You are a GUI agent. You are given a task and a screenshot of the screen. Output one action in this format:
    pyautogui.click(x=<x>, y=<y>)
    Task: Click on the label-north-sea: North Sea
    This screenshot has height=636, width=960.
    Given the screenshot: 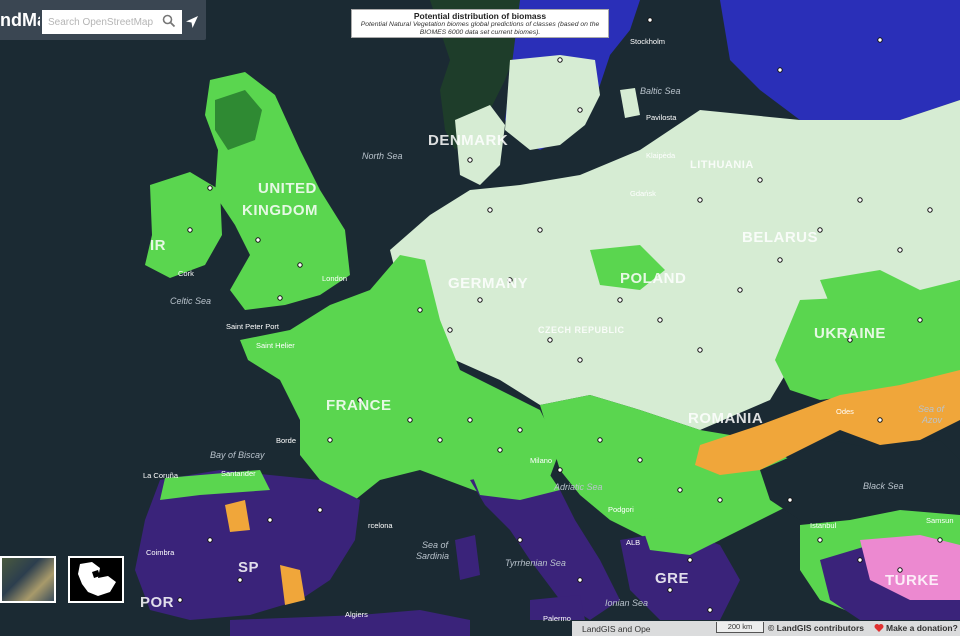 What is the action you would take?
    pyautogui.click(x=382, y=156)
    